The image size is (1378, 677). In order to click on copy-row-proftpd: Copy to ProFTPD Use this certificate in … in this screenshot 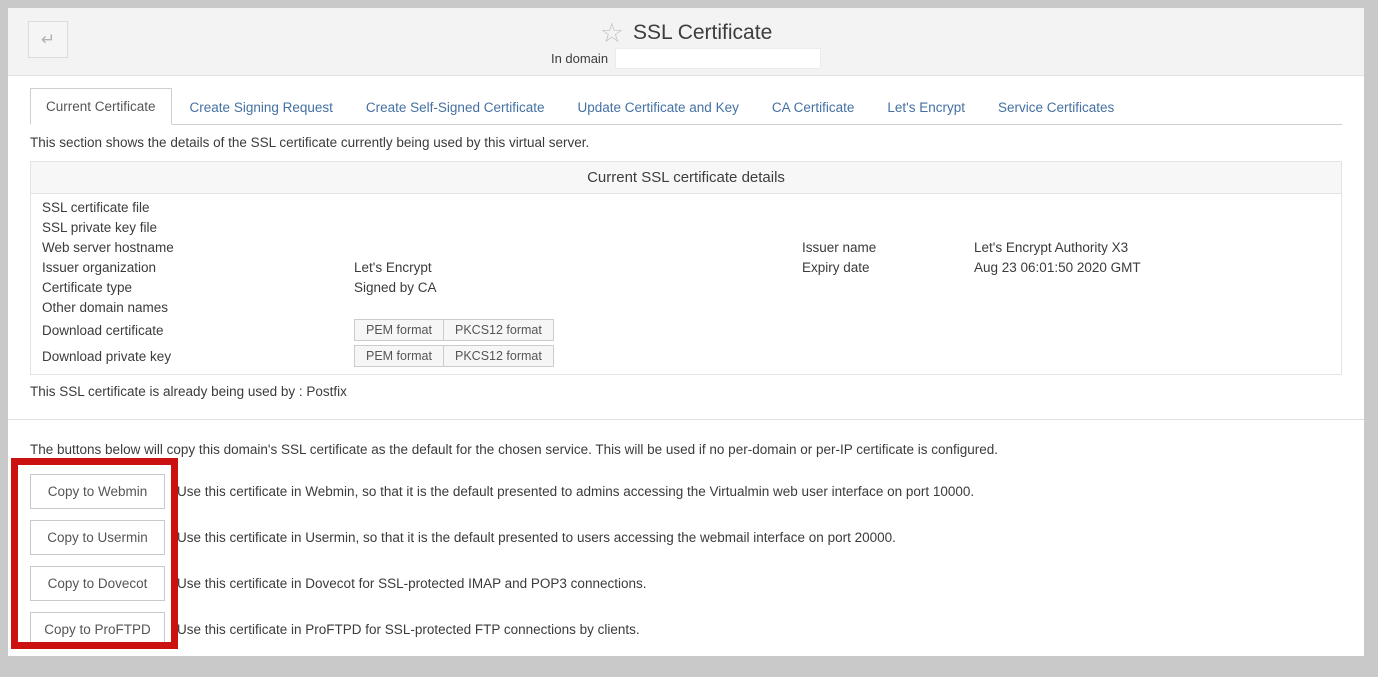, I will do `click(697, 629)`.